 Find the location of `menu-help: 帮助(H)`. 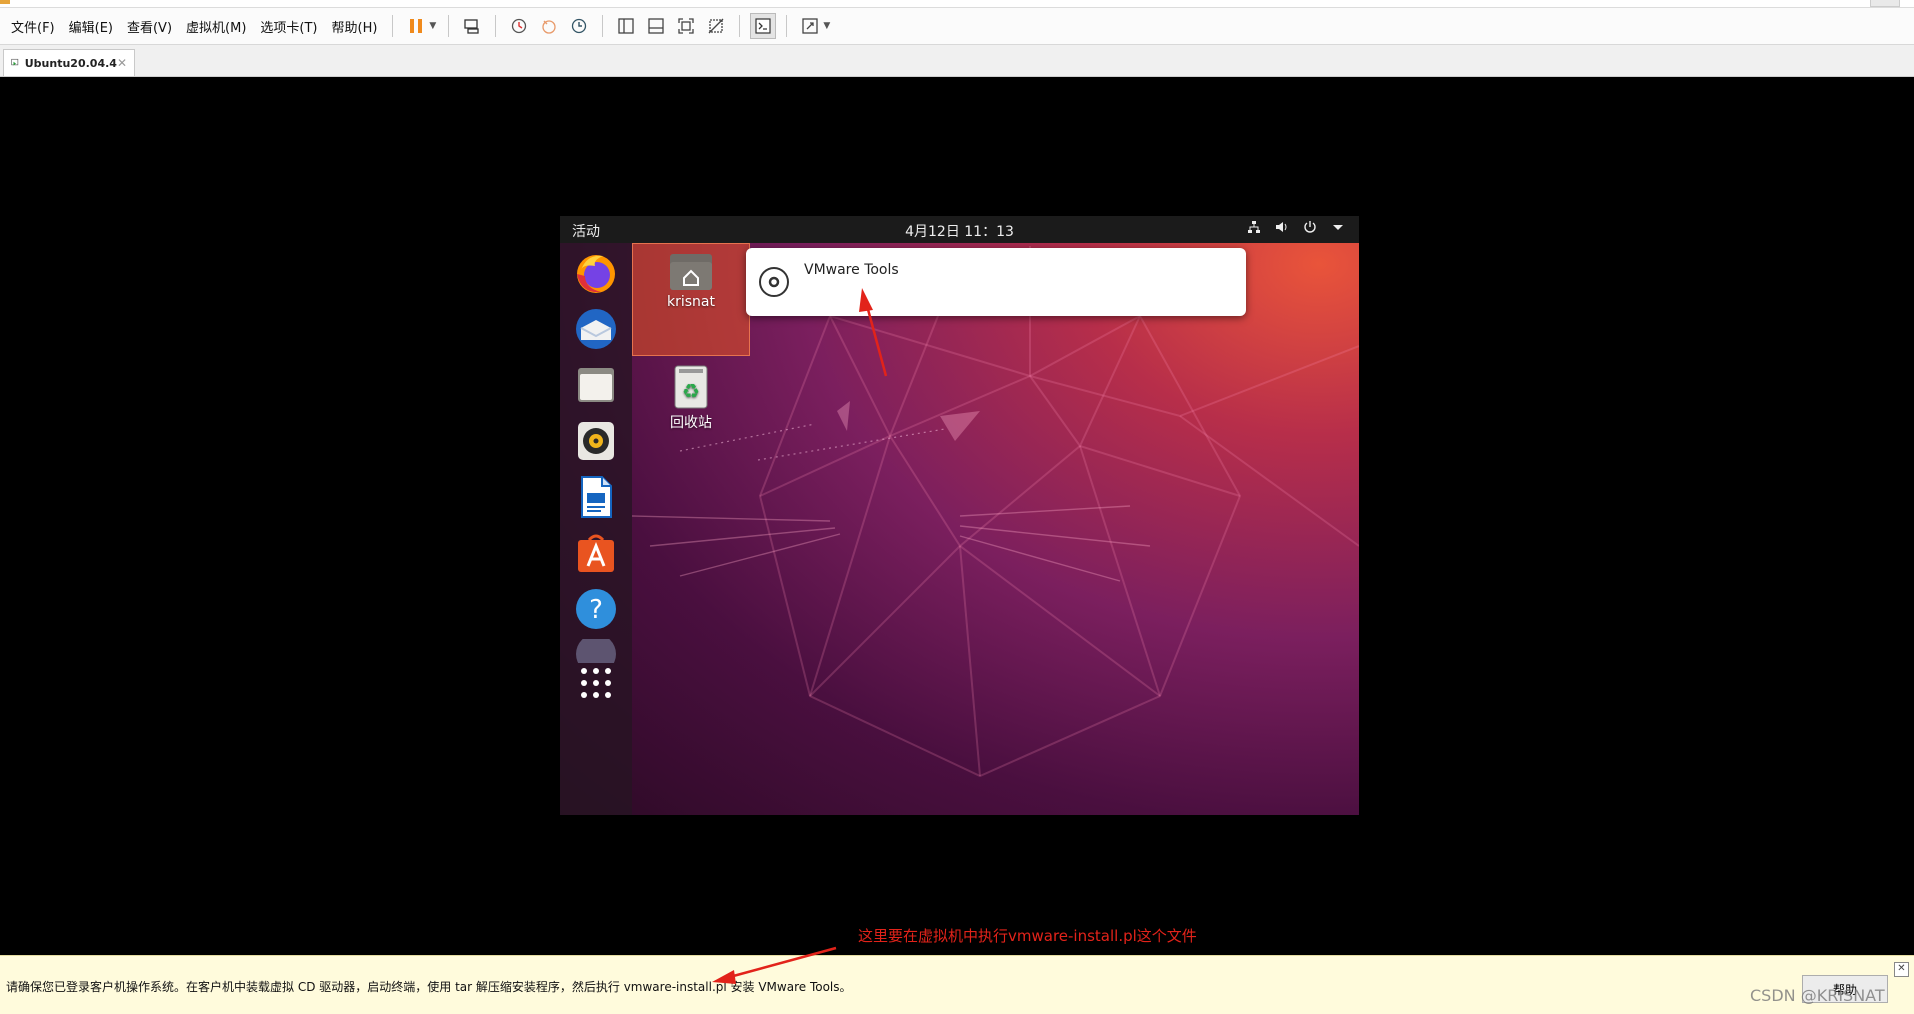

menu-help: 帮助(H) is located at coordinates (355, 26).